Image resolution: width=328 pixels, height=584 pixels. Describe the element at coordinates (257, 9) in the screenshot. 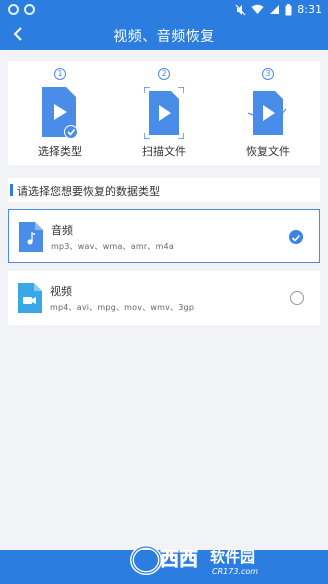

I see `wifi-icon` at that location.